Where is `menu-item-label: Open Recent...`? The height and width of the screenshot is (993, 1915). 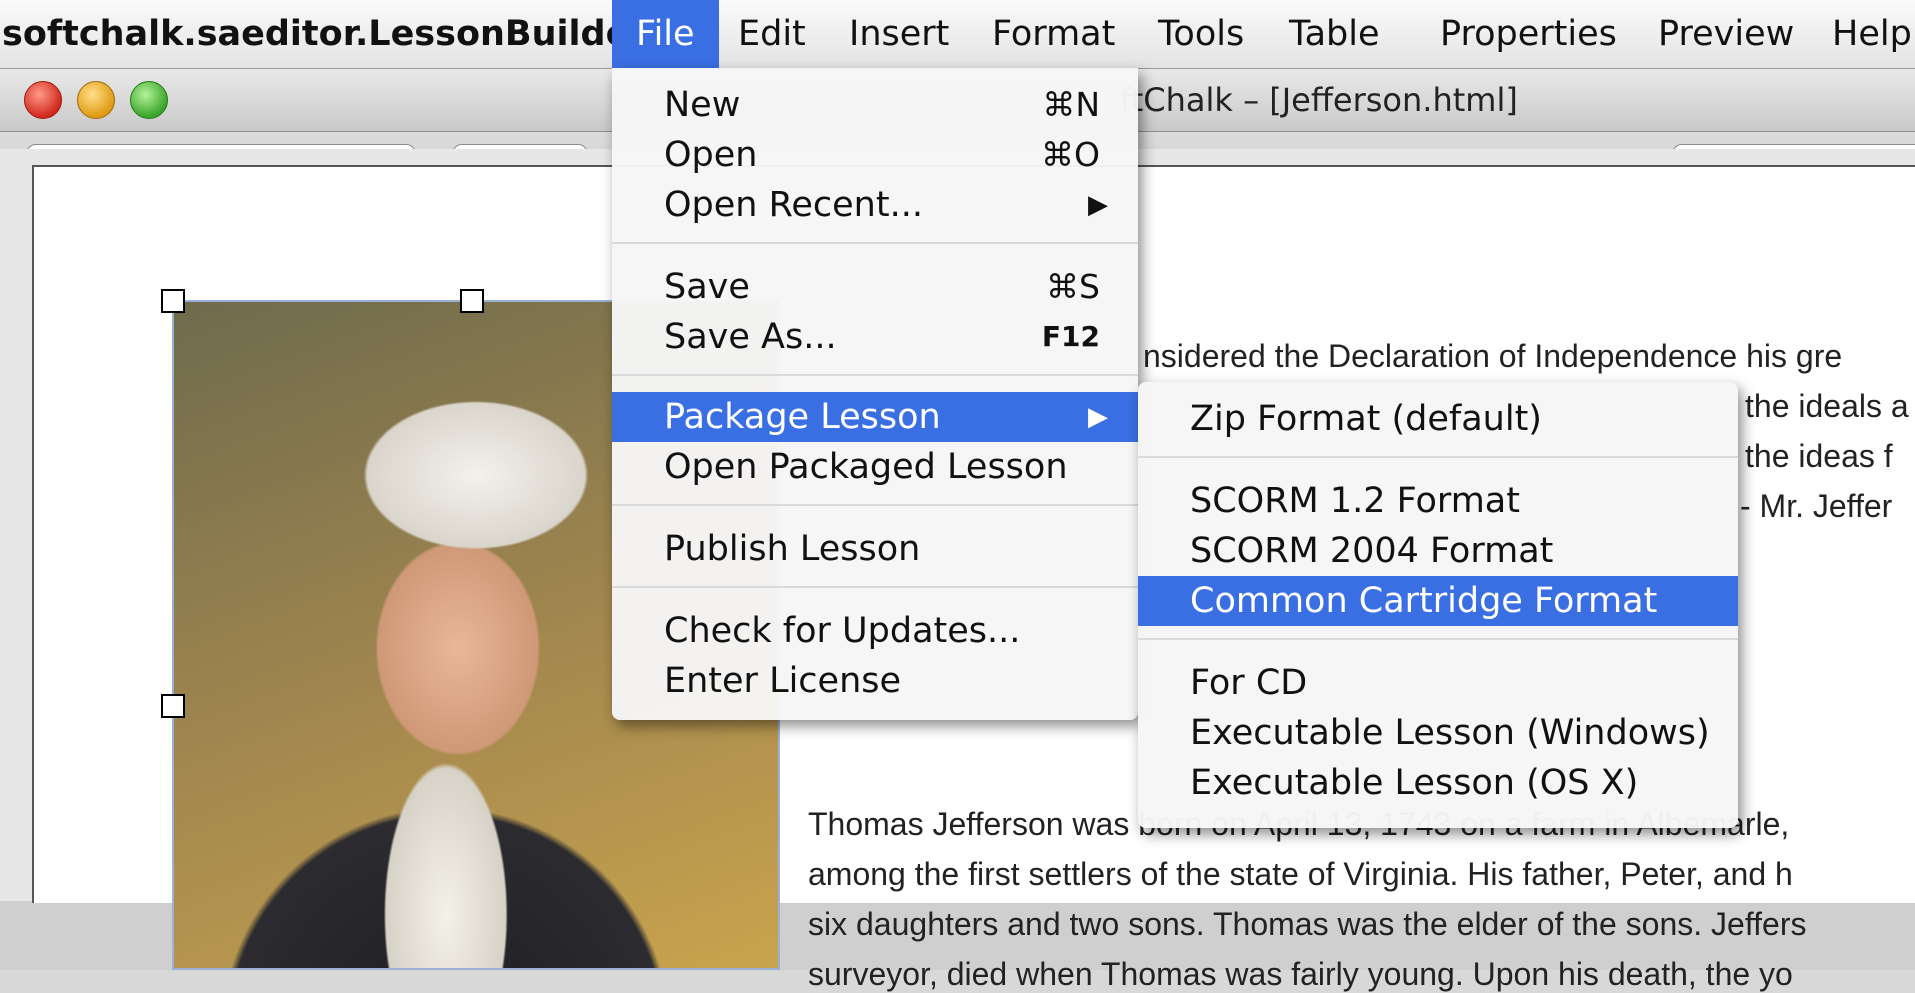 menu-item-label: Open Recent... is located at coordinates (793, 205).